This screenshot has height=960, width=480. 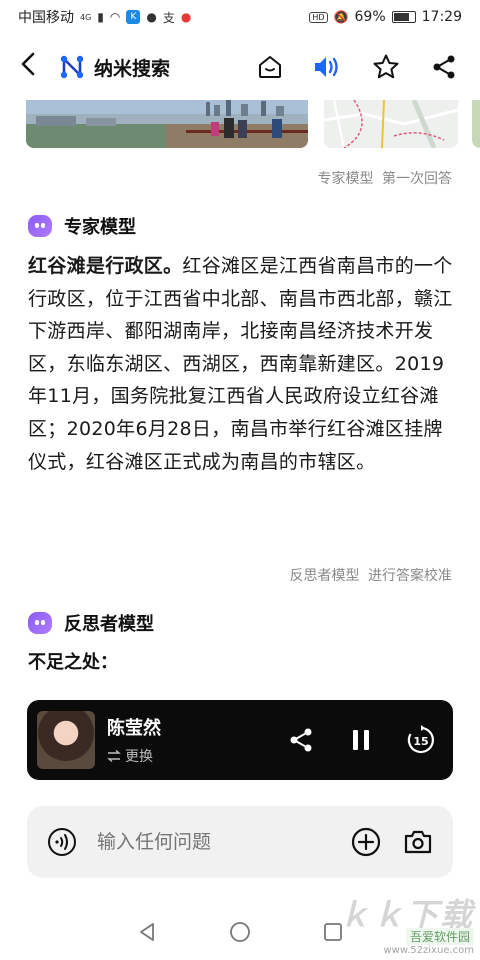 I want to click on share-button, so click(x=444, y=67).